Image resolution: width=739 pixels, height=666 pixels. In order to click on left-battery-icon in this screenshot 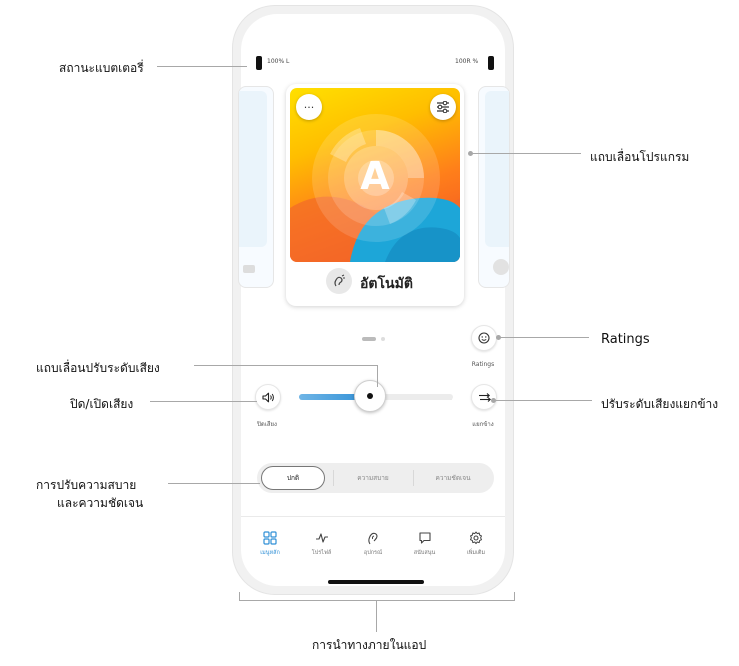, I will do `click(259, 63)`.